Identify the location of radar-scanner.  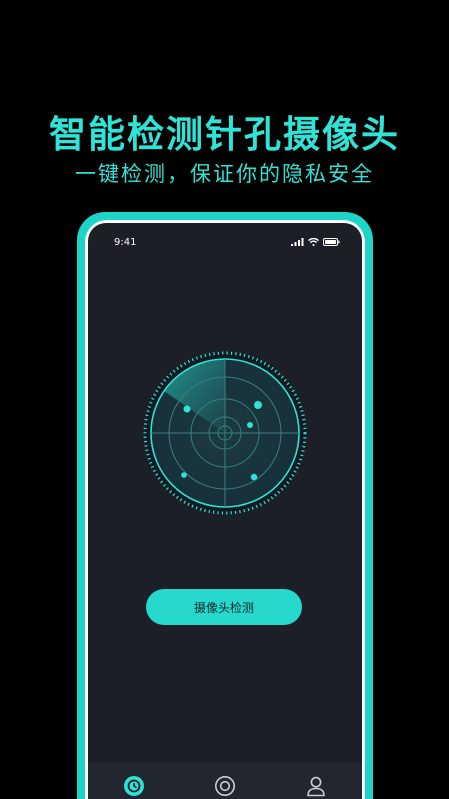
(225, 433).